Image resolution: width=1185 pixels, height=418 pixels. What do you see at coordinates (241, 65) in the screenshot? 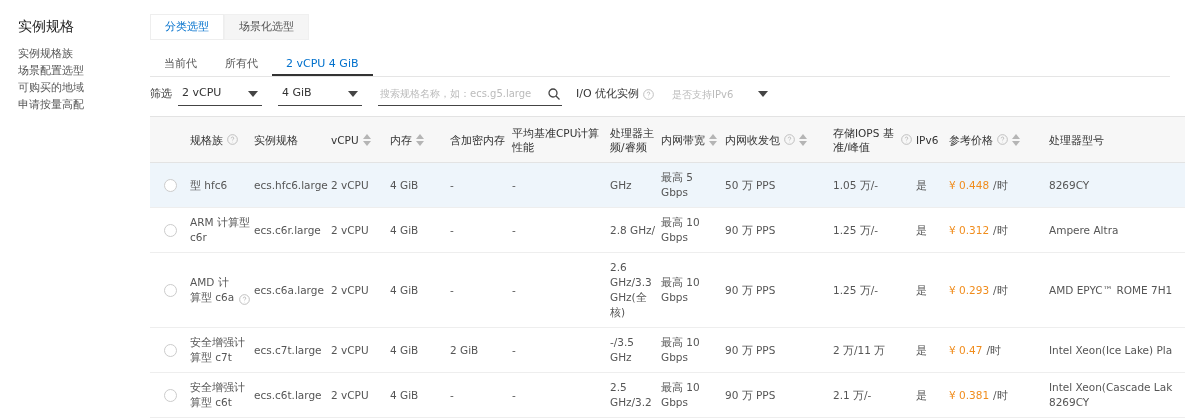
I see `tab: 所有代` at bounding box center [241, 65].